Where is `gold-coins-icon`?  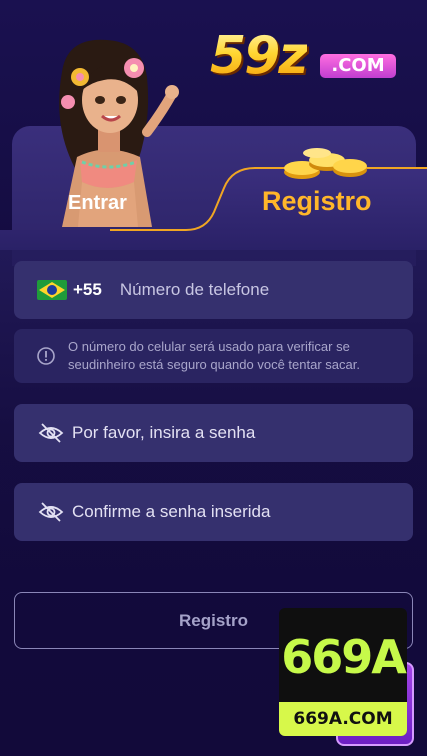 gold-coins-icon is located at coordinates (325, 163).